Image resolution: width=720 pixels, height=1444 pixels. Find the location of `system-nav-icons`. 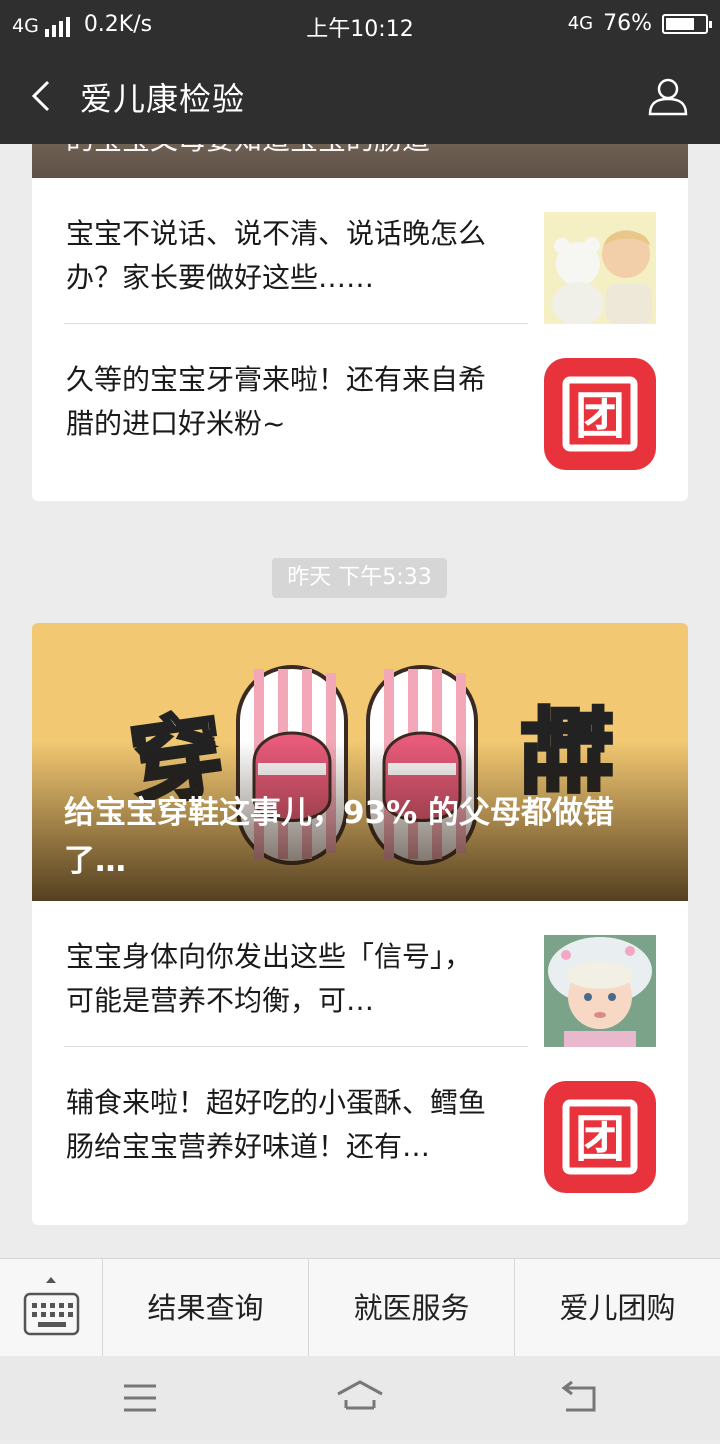

system-nav-icons is located at coordinates (360, 1396).